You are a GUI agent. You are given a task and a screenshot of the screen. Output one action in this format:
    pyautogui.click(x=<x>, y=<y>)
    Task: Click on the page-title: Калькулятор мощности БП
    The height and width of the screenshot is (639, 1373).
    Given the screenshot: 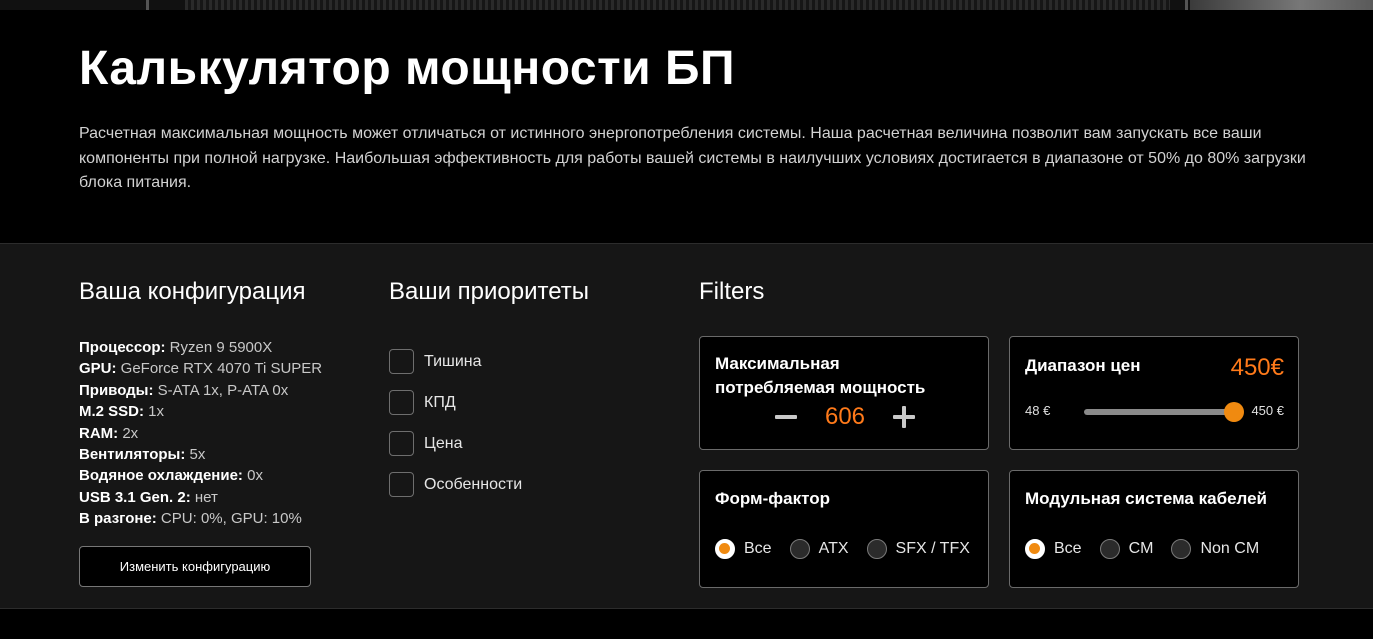 What is the action you would take?
    pyautogui.click(x=407, y=68)
    